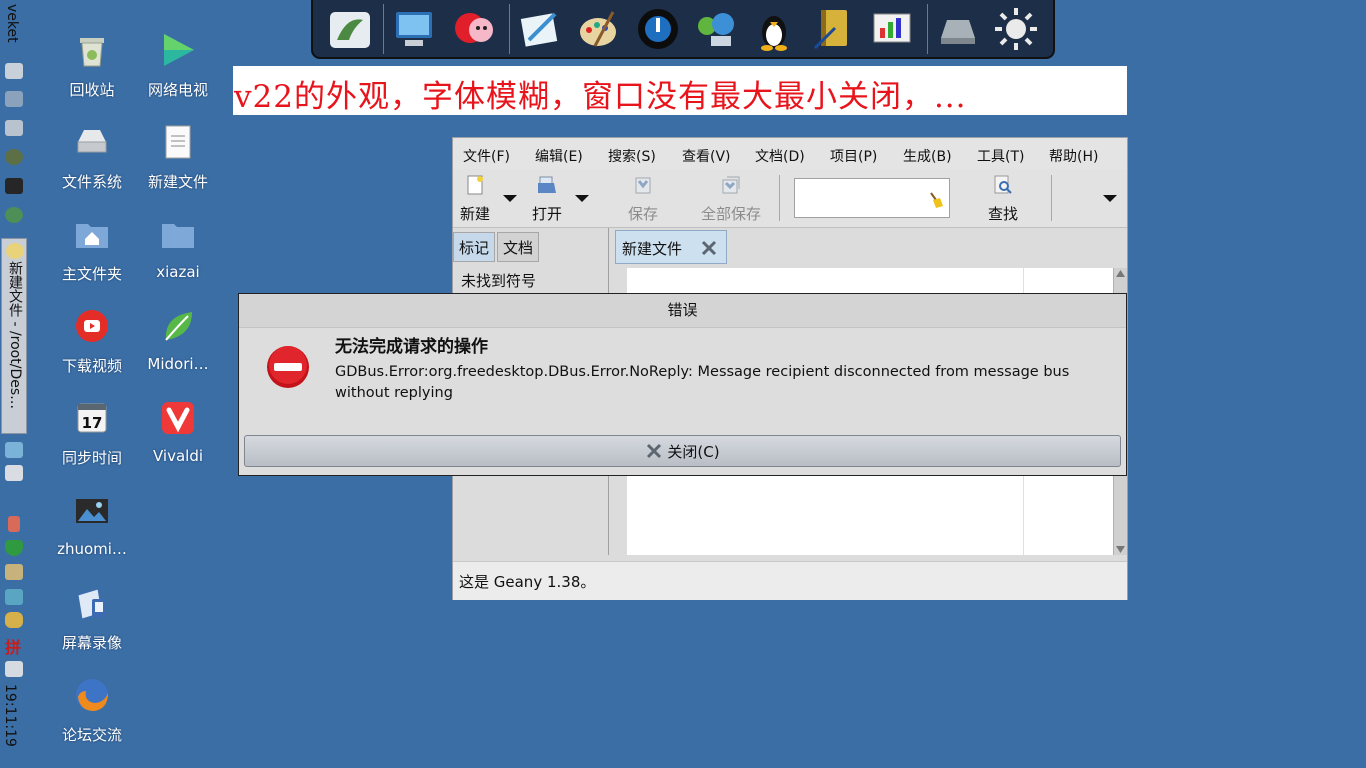  I want to click on toolbar-overflow-arrow, so click(1110, 198).